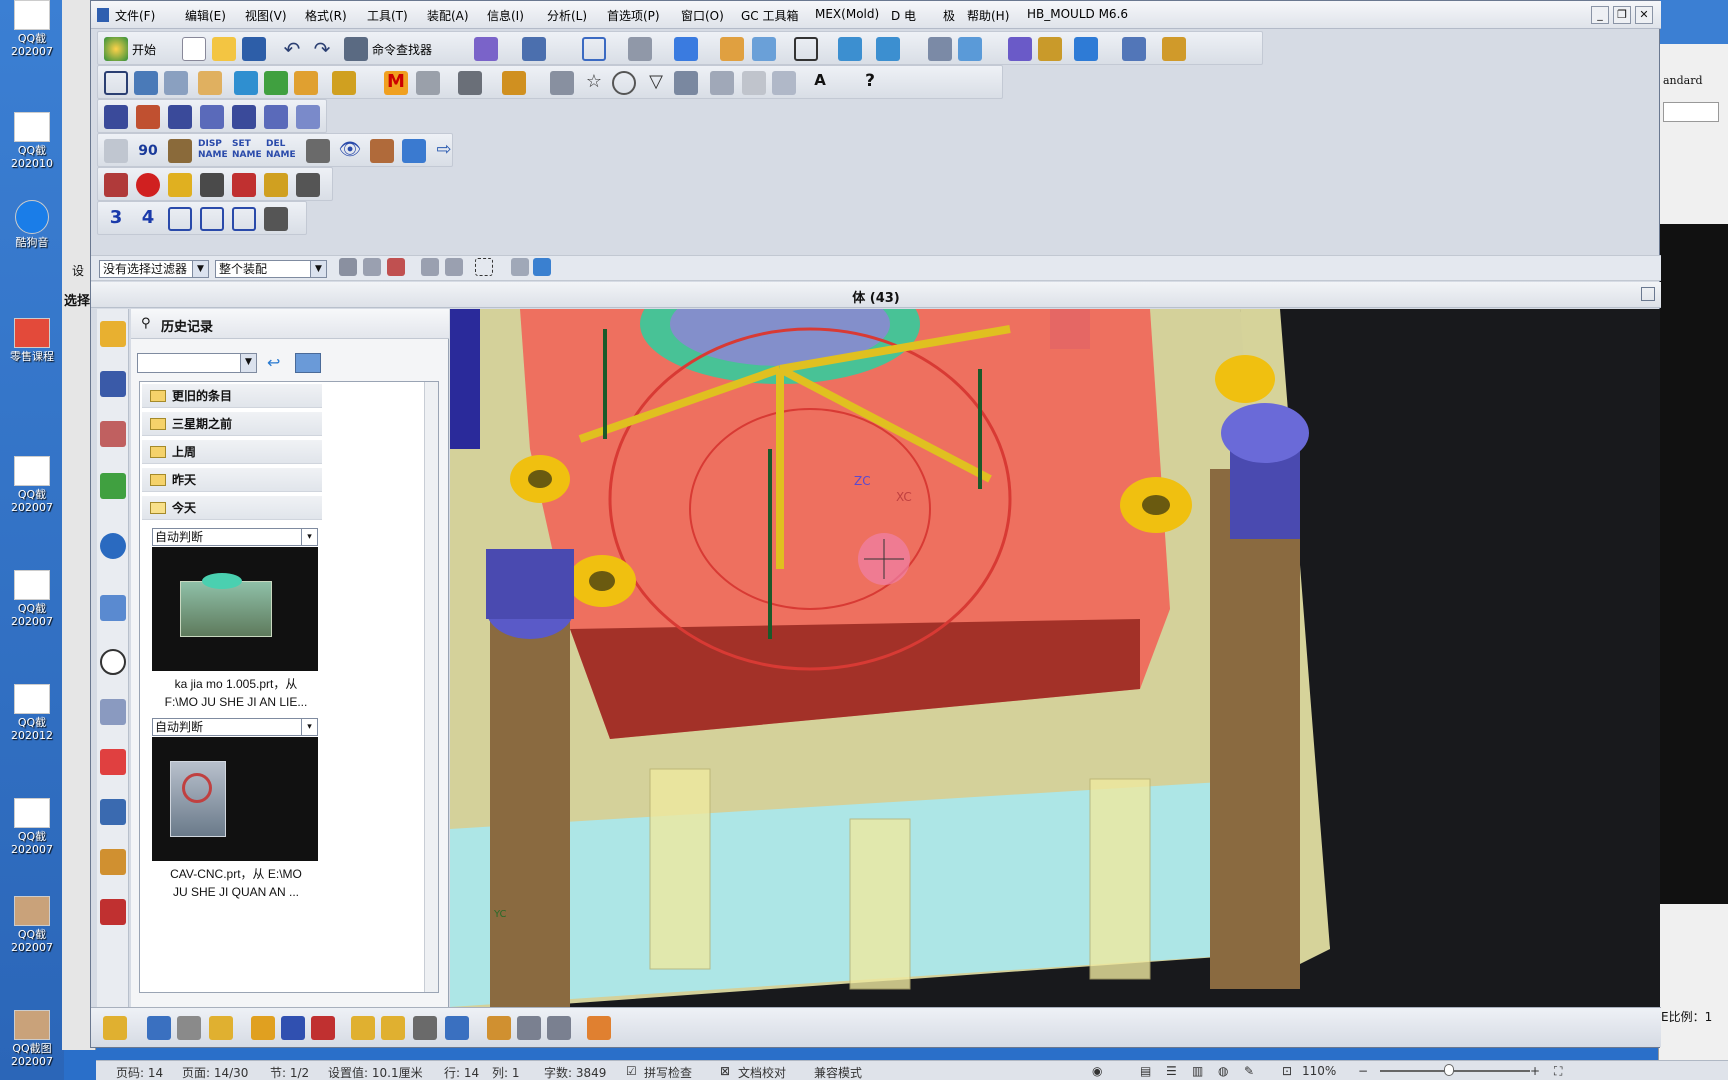 Image resolution: width=1728 pixels, height=1080 pixels. Describe the element at coordinates (656, 83) in the screenshot. I see `filter-icon: ▽` at that location.